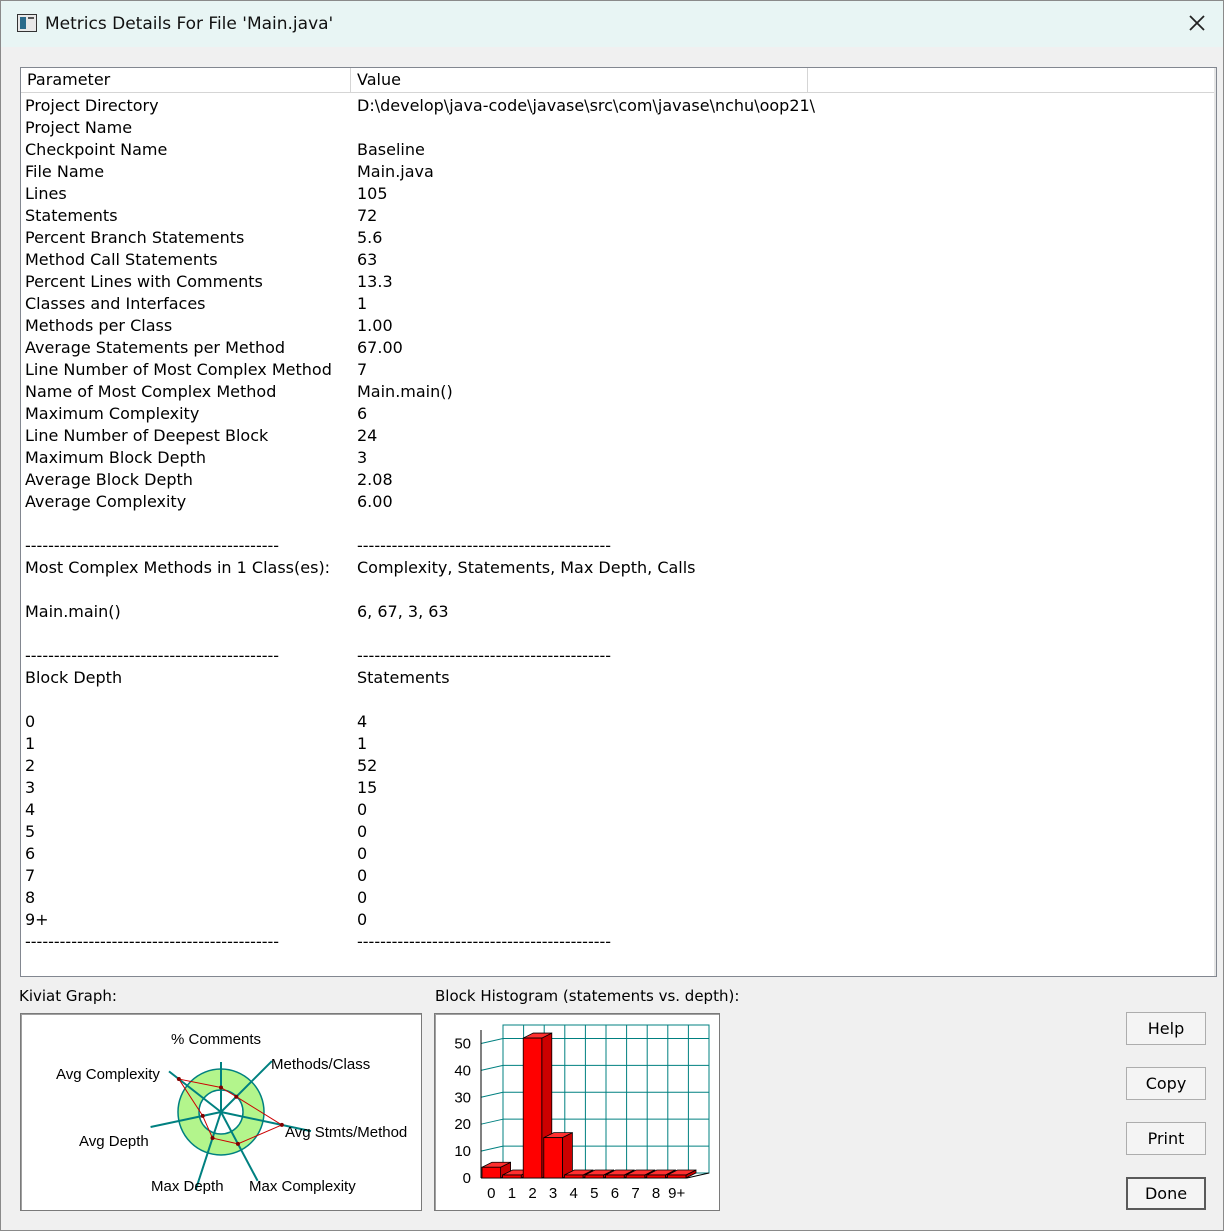 Image resolution: width=1224 pixels, height=1231 pixels. What do you see at coordinates (151, 391) in the screenshot?
I see `parameter-cell: Name of Most Complex Method` at bounding box center [151, 391].